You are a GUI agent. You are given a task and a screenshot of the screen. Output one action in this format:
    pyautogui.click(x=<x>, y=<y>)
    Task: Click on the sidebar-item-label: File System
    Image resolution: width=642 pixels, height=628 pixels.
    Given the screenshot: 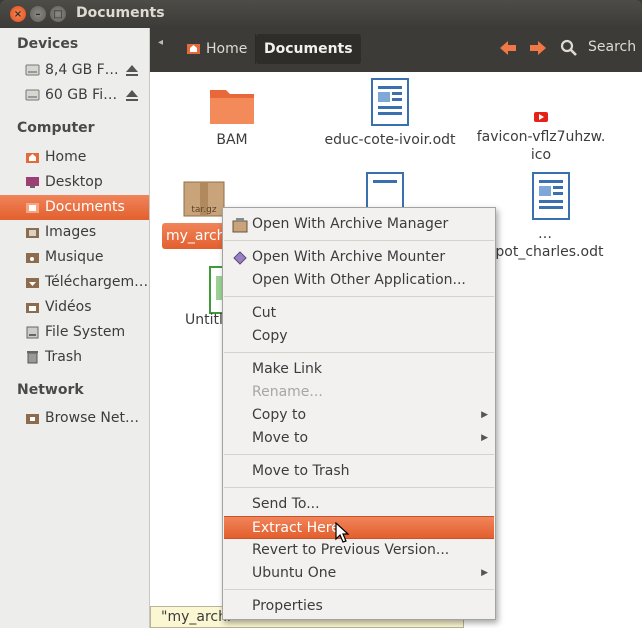 What is the action you would take?
    pyautogui.click(x=85, y=332)
    